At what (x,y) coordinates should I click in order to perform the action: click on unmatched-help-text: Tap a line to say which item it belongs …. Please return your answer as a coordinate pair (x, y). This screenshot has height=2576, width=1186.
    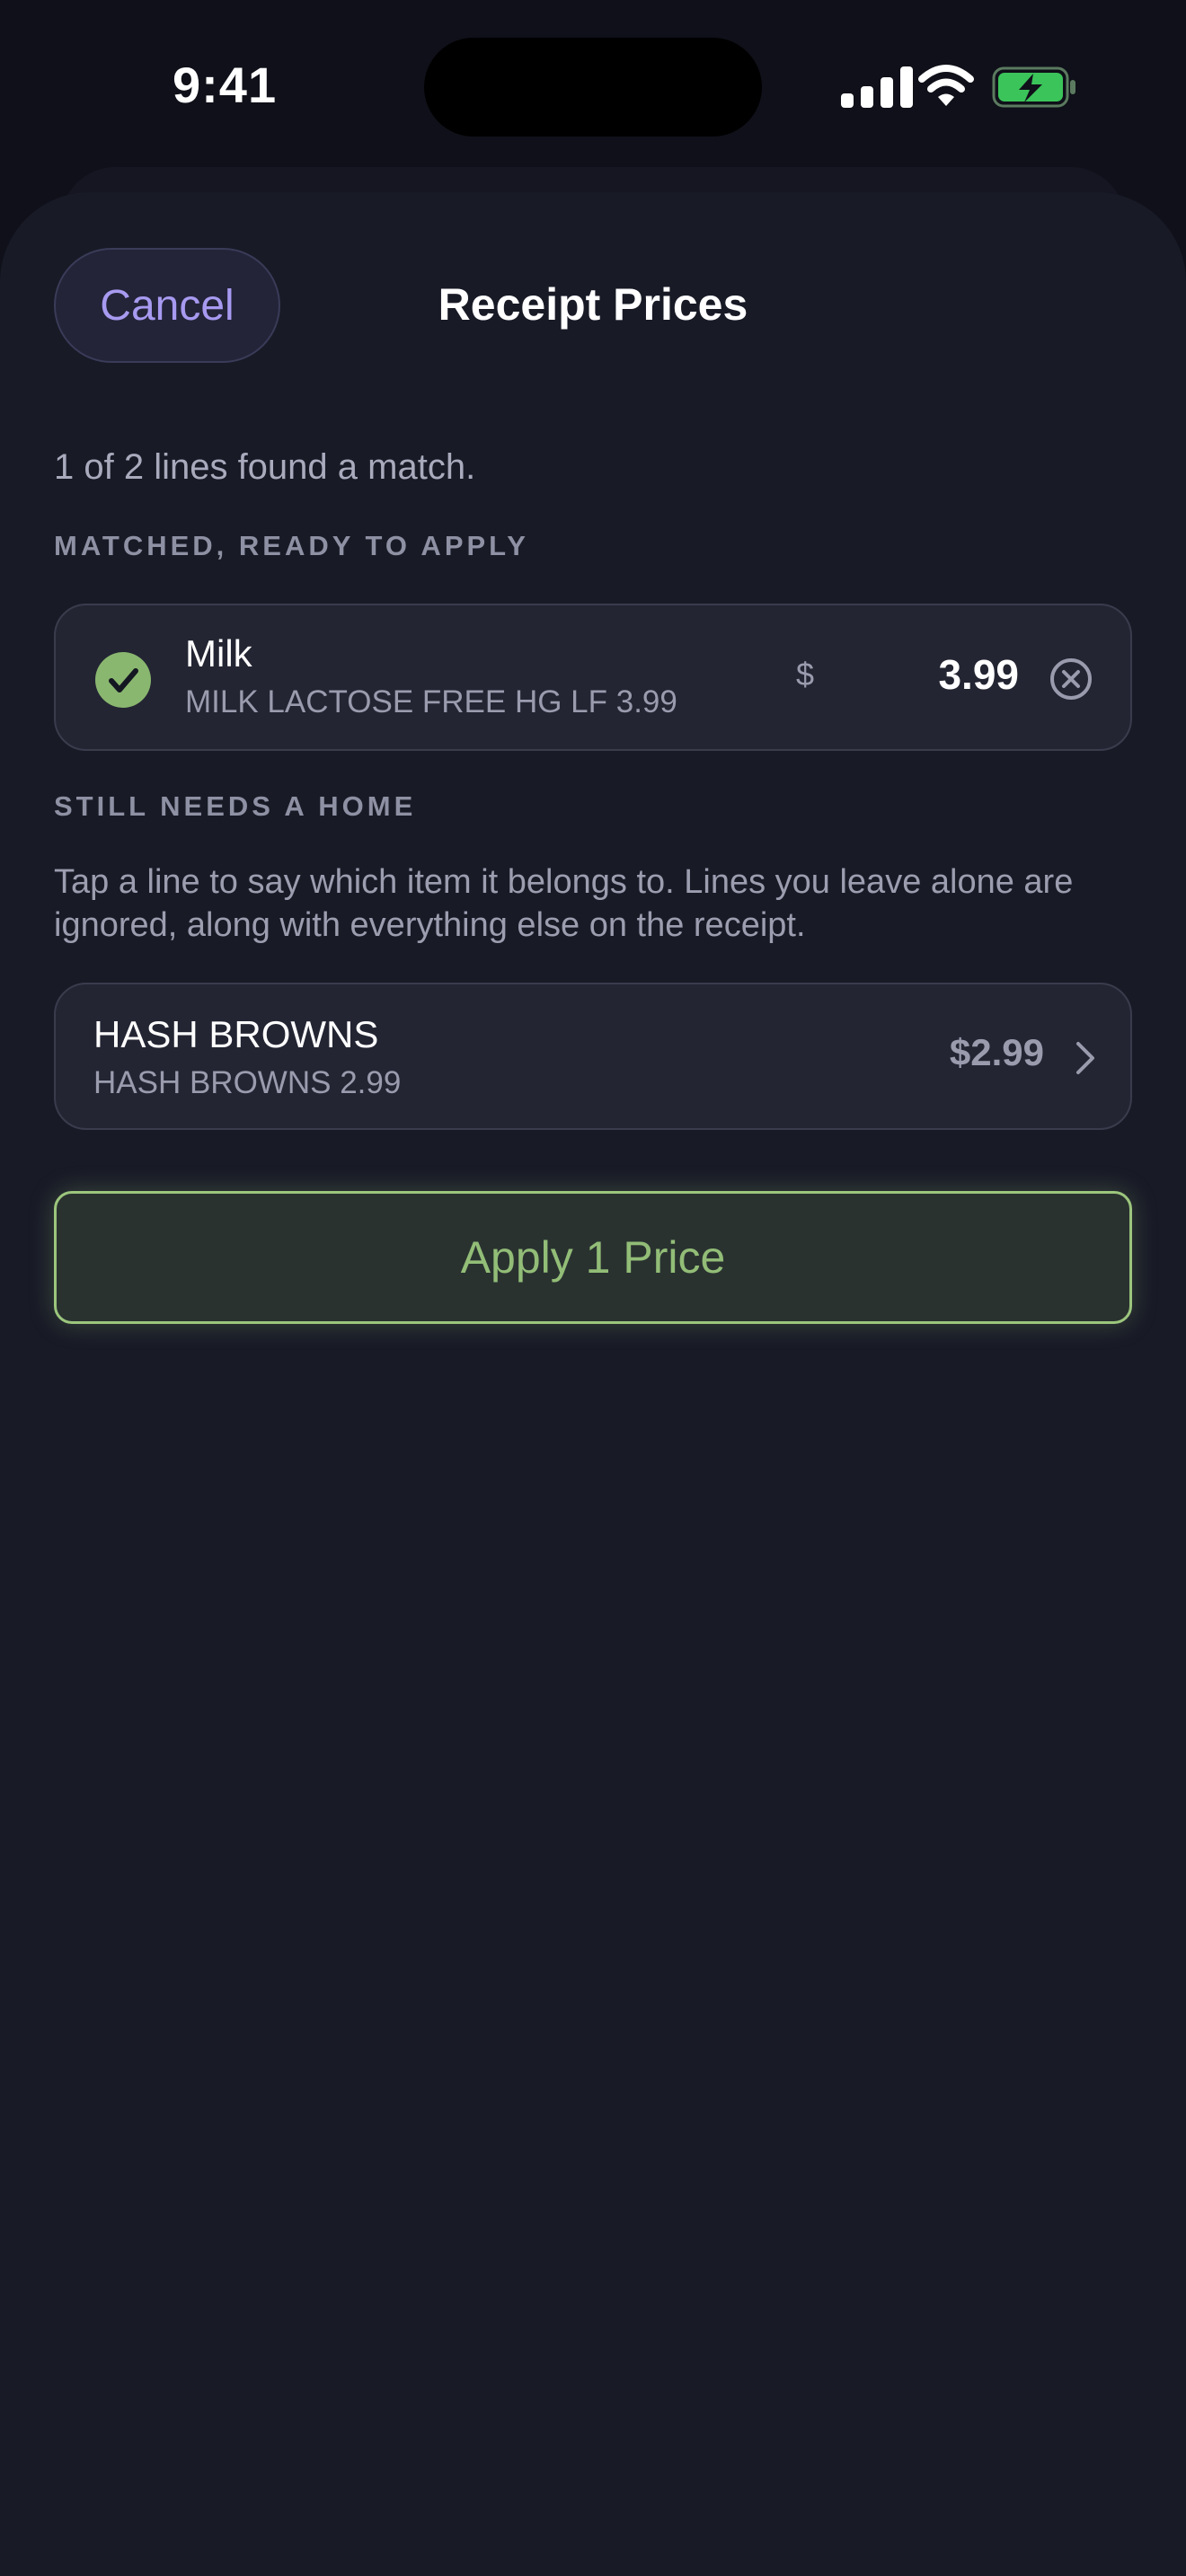
    Looking at the image, I should click on (564, 903).